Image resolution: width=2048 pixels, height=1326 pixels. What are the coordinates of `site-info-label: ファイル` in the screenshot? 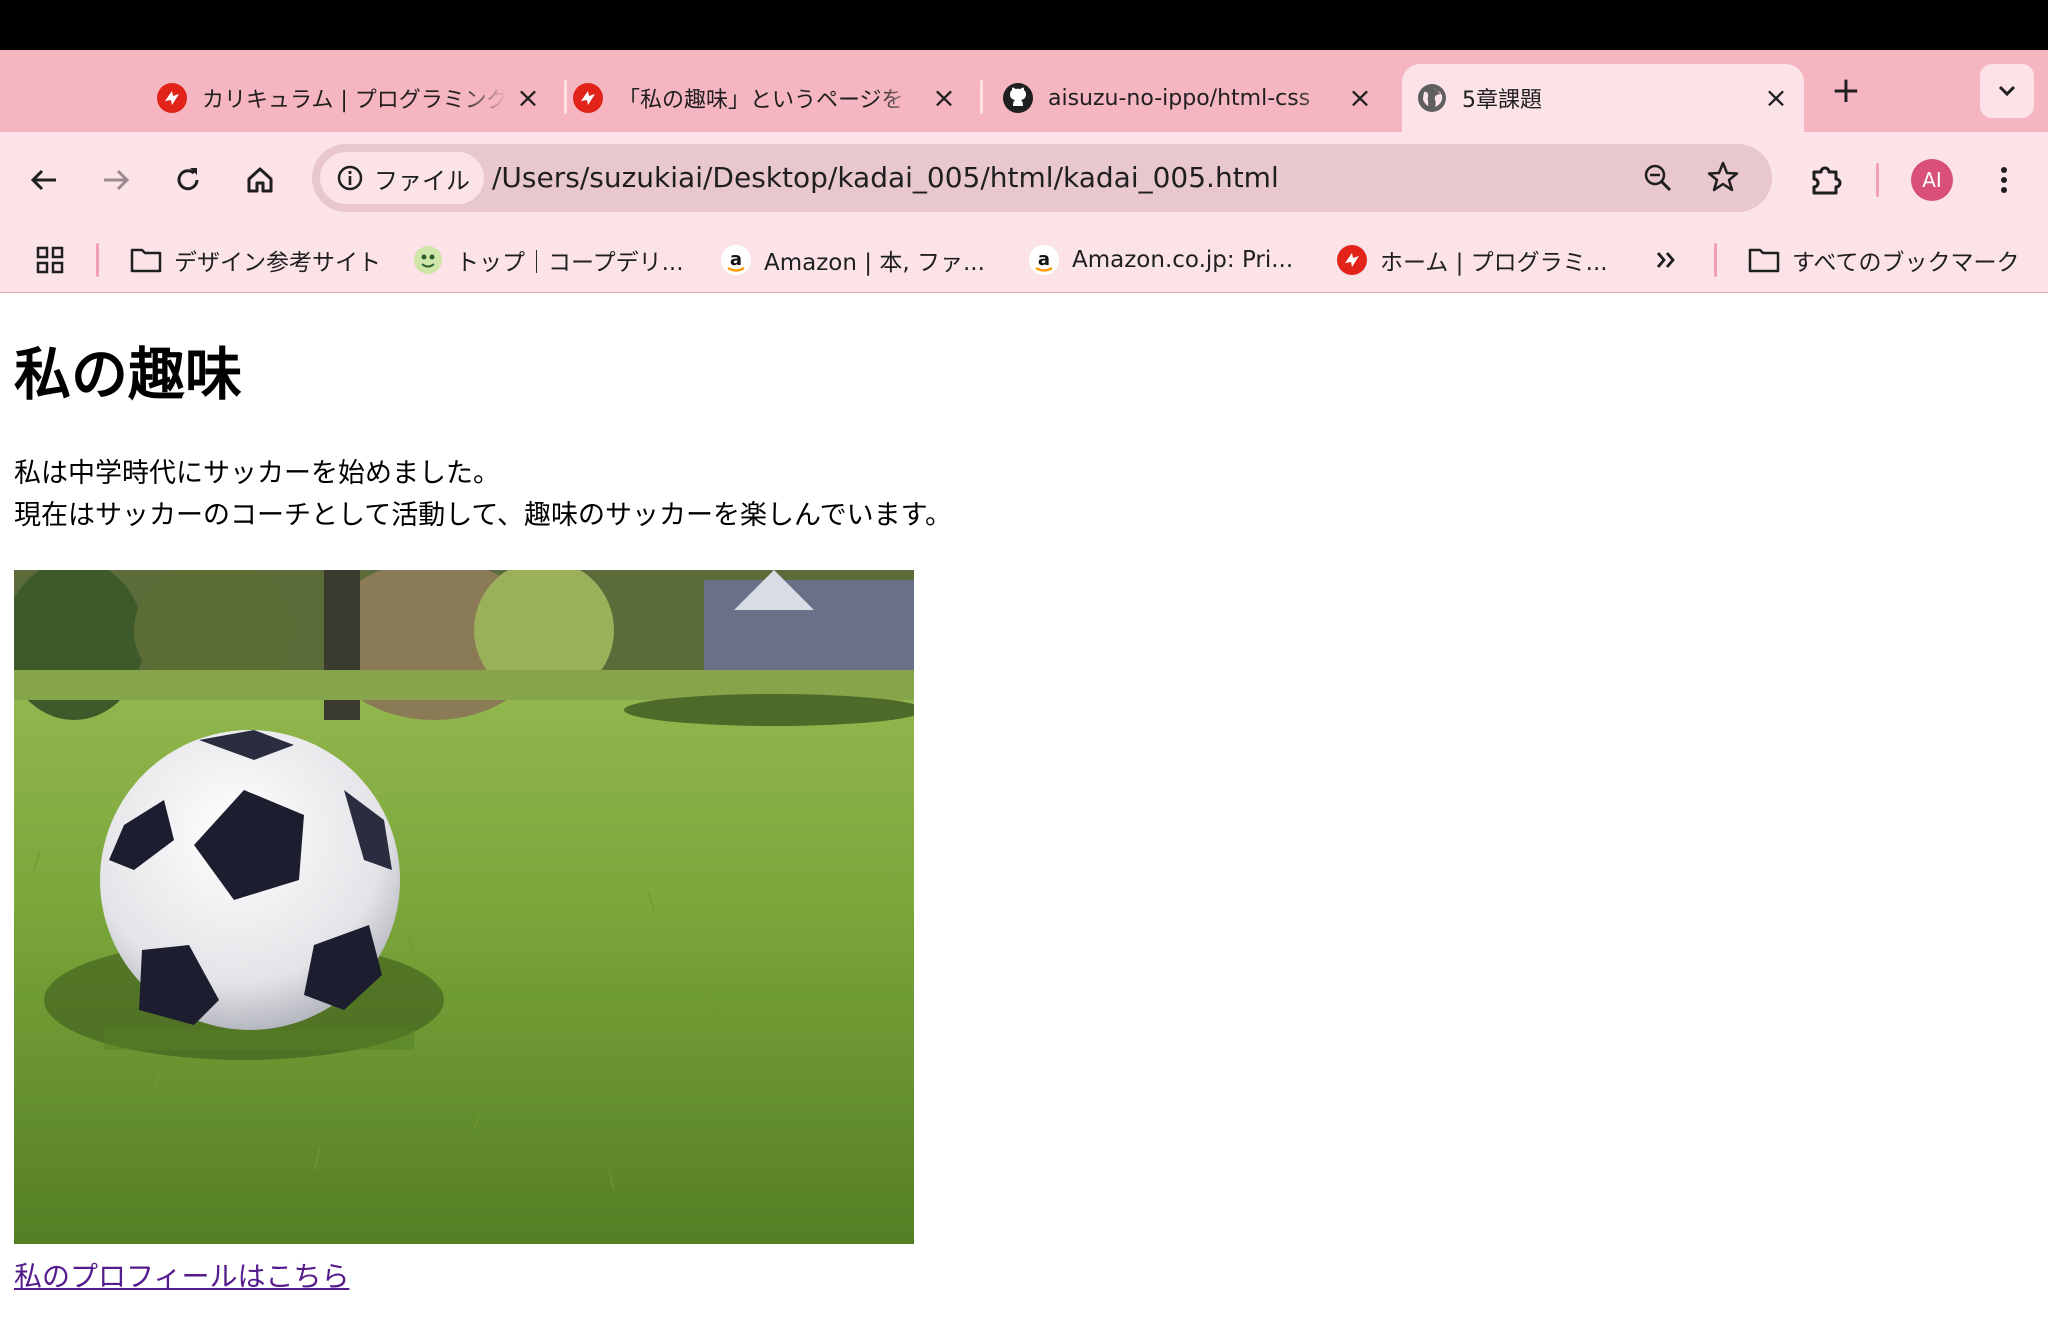 It's located at (422, 180).